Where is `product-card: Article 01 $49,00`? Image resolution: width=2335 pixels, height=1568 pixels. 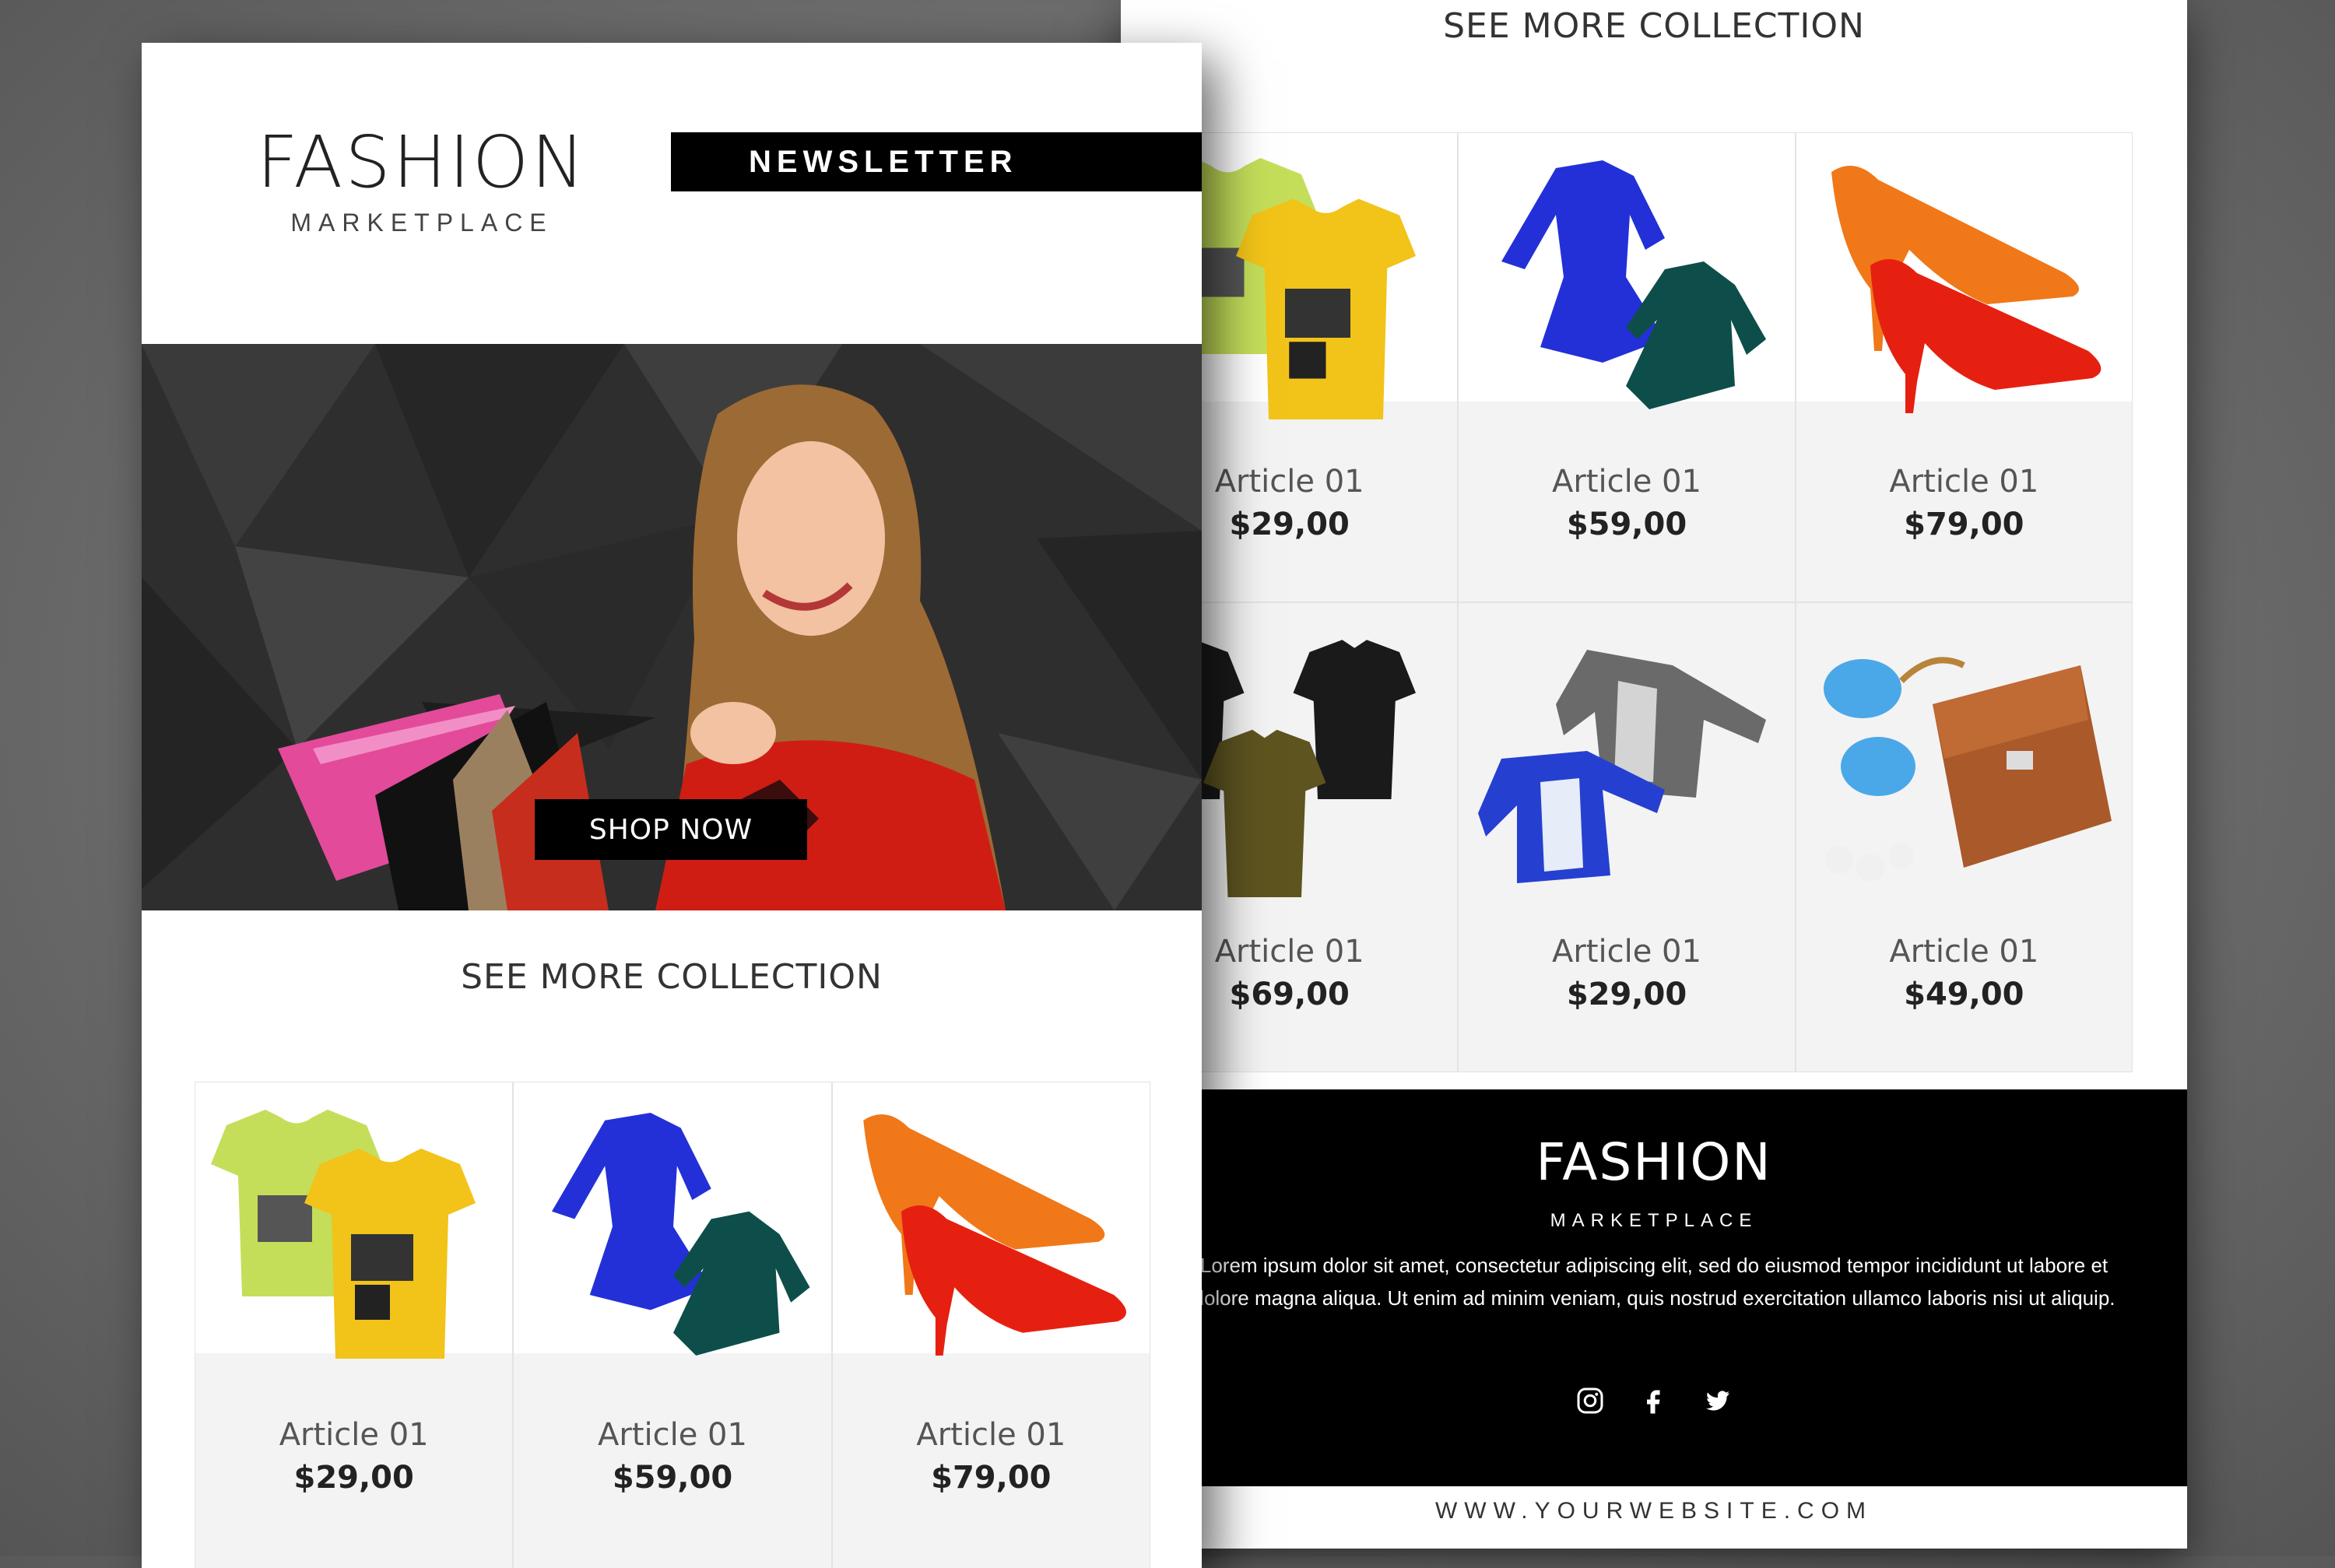
product-card: Article 01 $49,00 is located at coordinates (1964, 837).